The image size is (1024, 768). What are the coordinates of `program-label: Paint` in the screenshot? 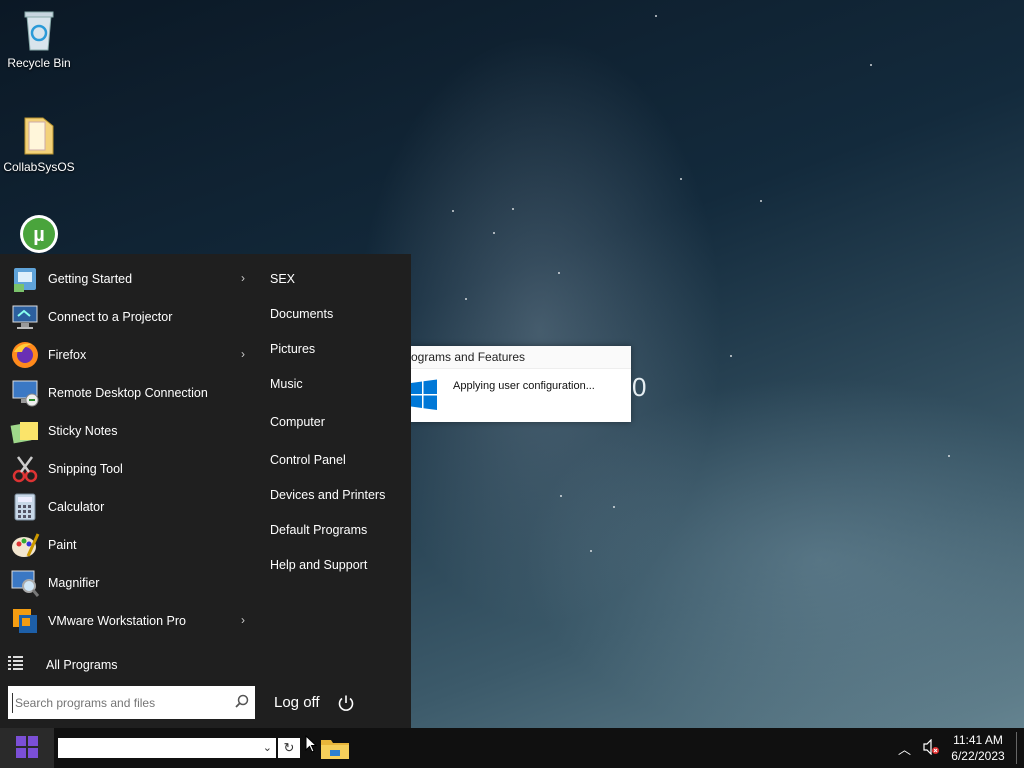 It's located at (62, 545).